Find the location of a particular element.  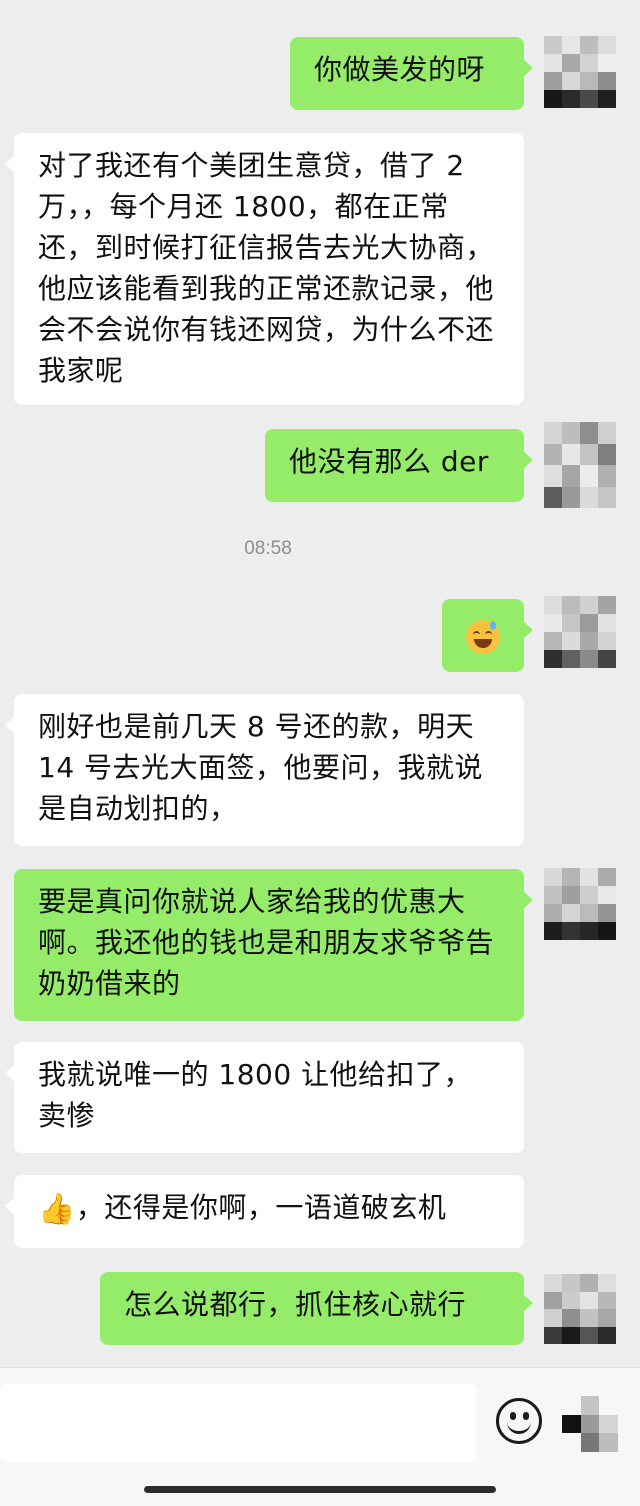

message-bubble-incoming: 我就说唯一的 1800 让他给扣了，卖惨 is located at coordinates (264, 1097).